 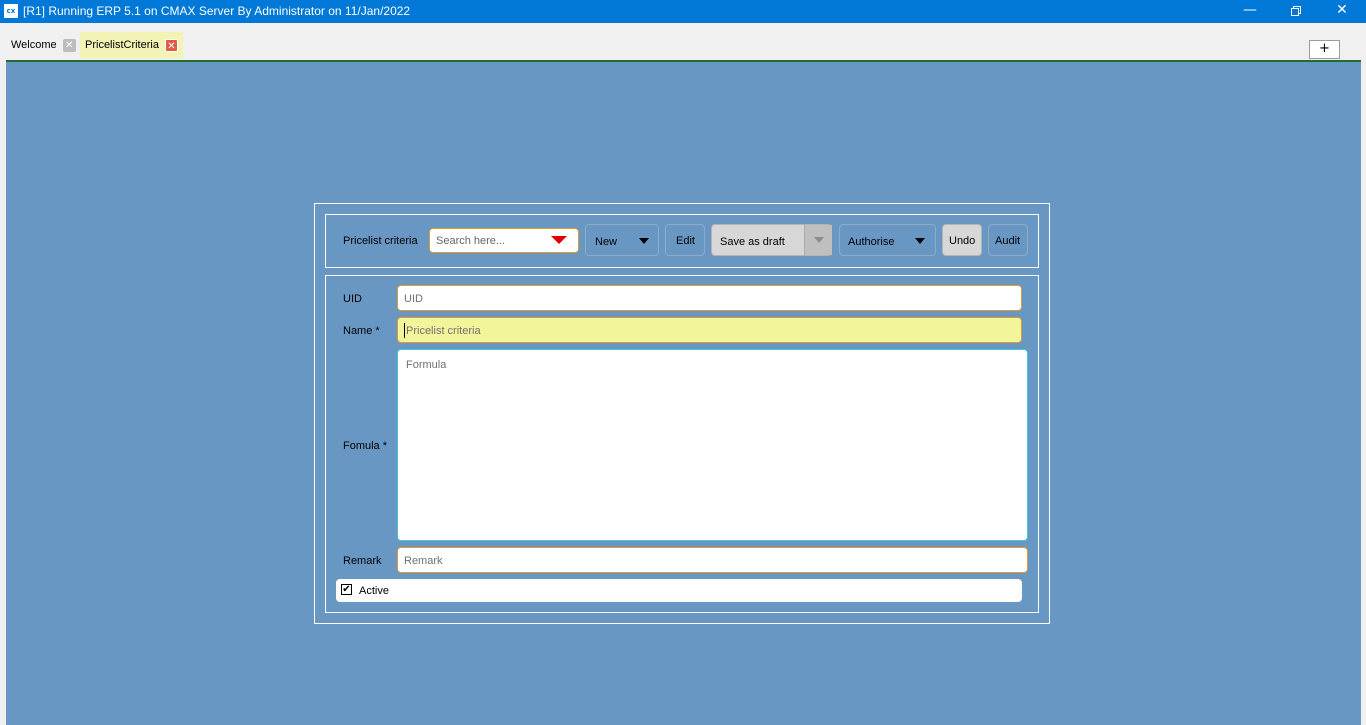 I want to click on audit-button: Audit, so click(x=1008, y=240).